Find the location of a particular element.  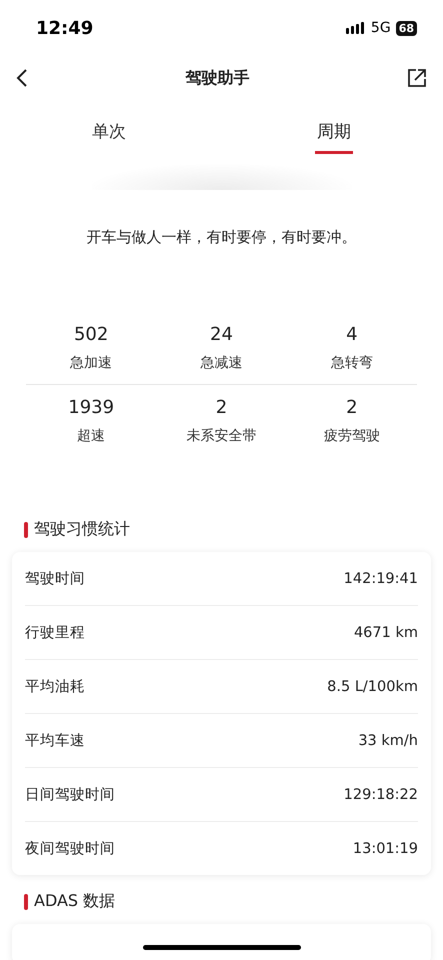

event-label: 疲劳驾驶 is located at coordinates (352, 436).